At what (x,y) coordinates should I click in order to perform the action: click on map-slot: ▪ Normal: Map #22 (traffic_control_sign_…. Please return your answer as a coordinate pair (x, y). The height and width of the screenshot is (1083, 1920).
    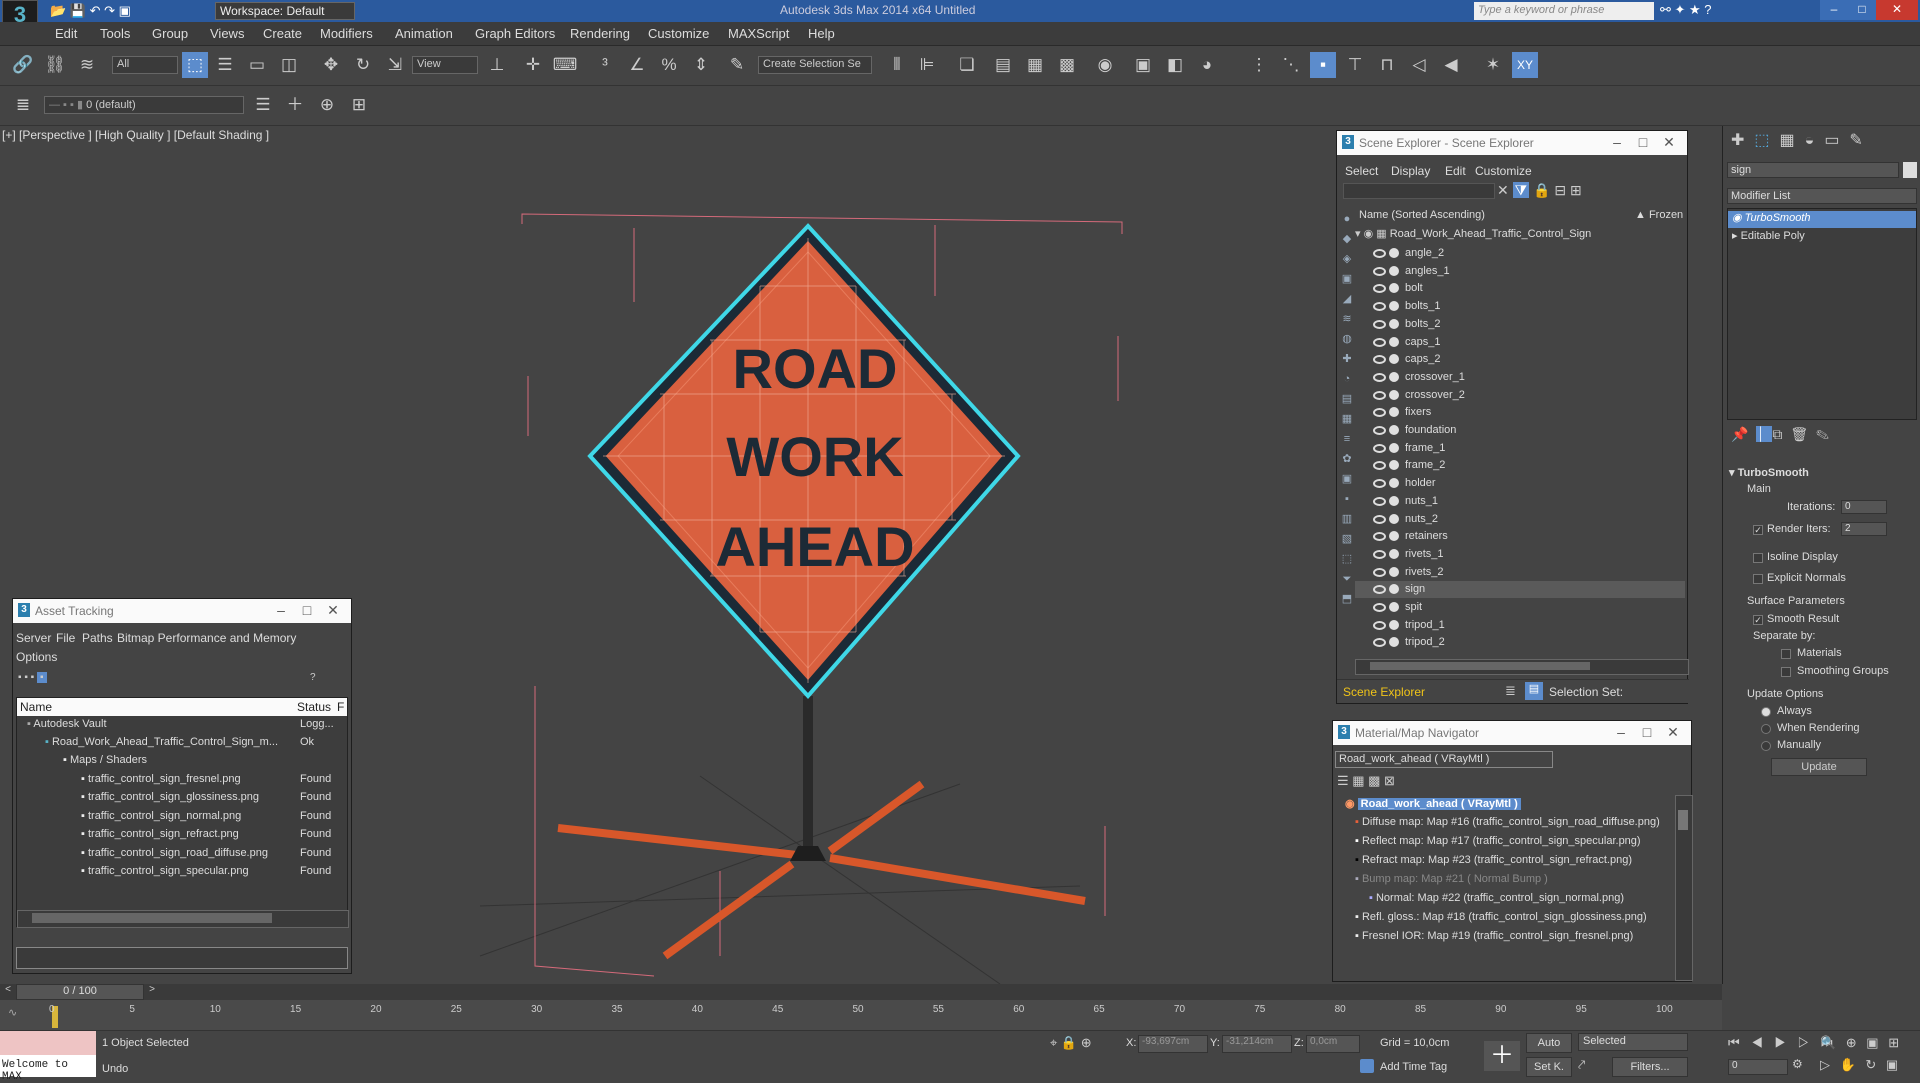
    Looking at the image, I should click on (1496, 900).